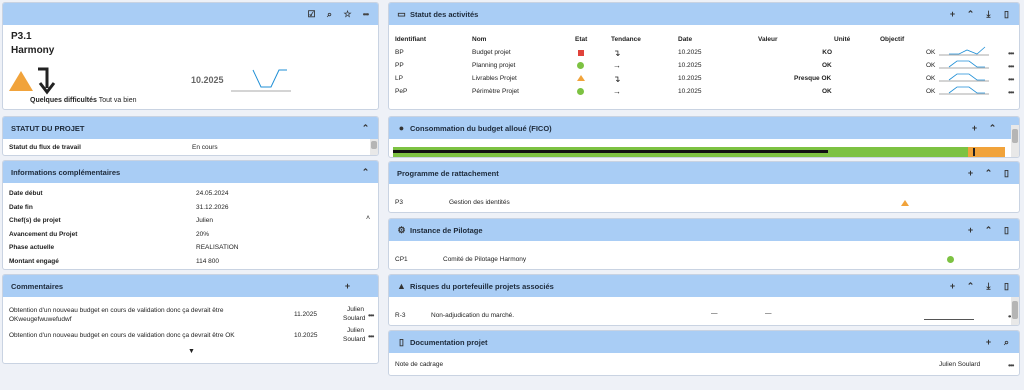 The height and width of the screenshot is (390, 1024). Describe the element at coordinates (347, 14) in the screenshot. I see `star-icon: ☆` at that location.